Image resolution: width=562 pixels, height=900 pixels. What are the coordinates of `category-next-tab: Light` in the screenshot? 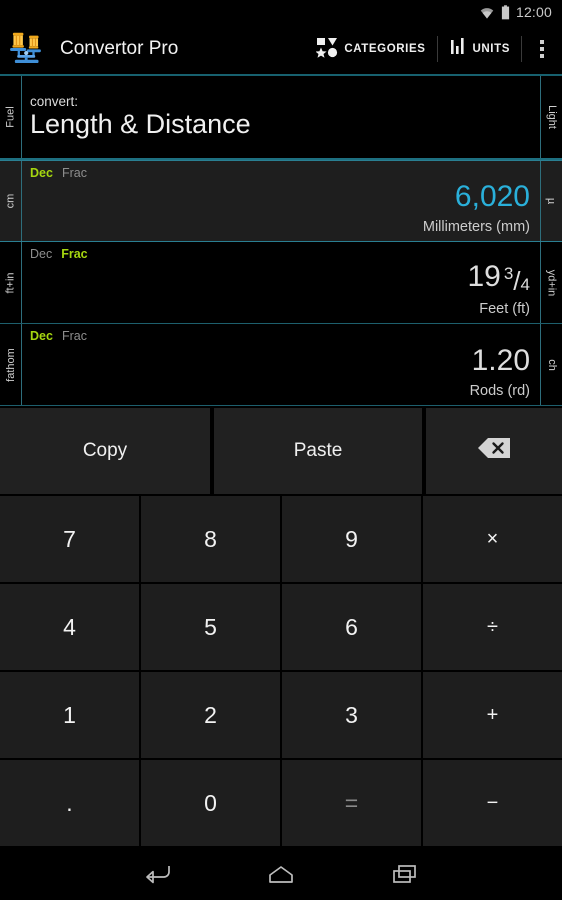 It's located at (551, 117).